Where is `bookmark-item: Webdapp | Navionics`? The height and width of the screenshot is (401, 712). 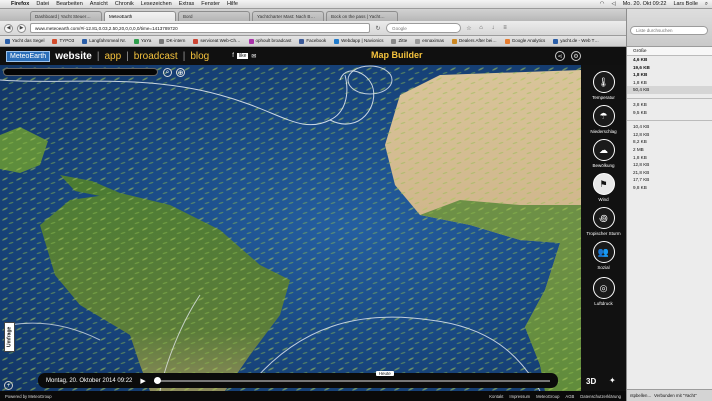 bookmark-item: Webdapp | Navionics is located at coordinates (358, 41).